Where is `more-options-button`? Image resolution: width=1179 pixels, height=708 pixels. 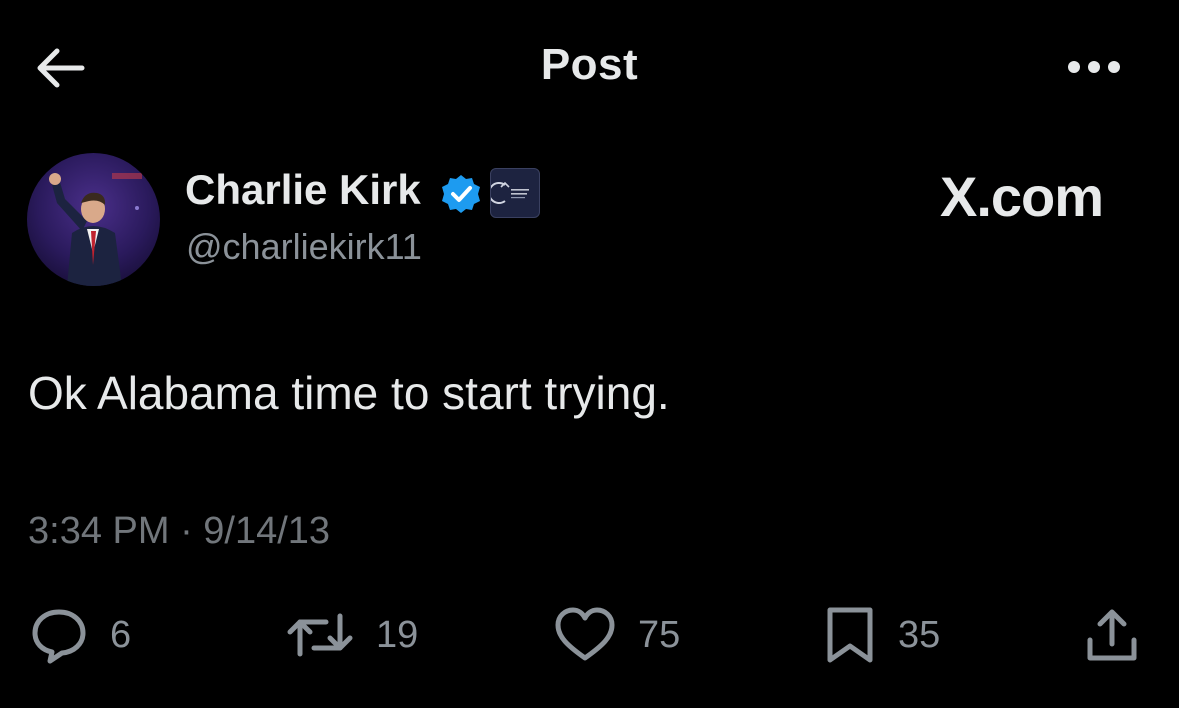
more-options-button is located at coordinates (1094, 67).